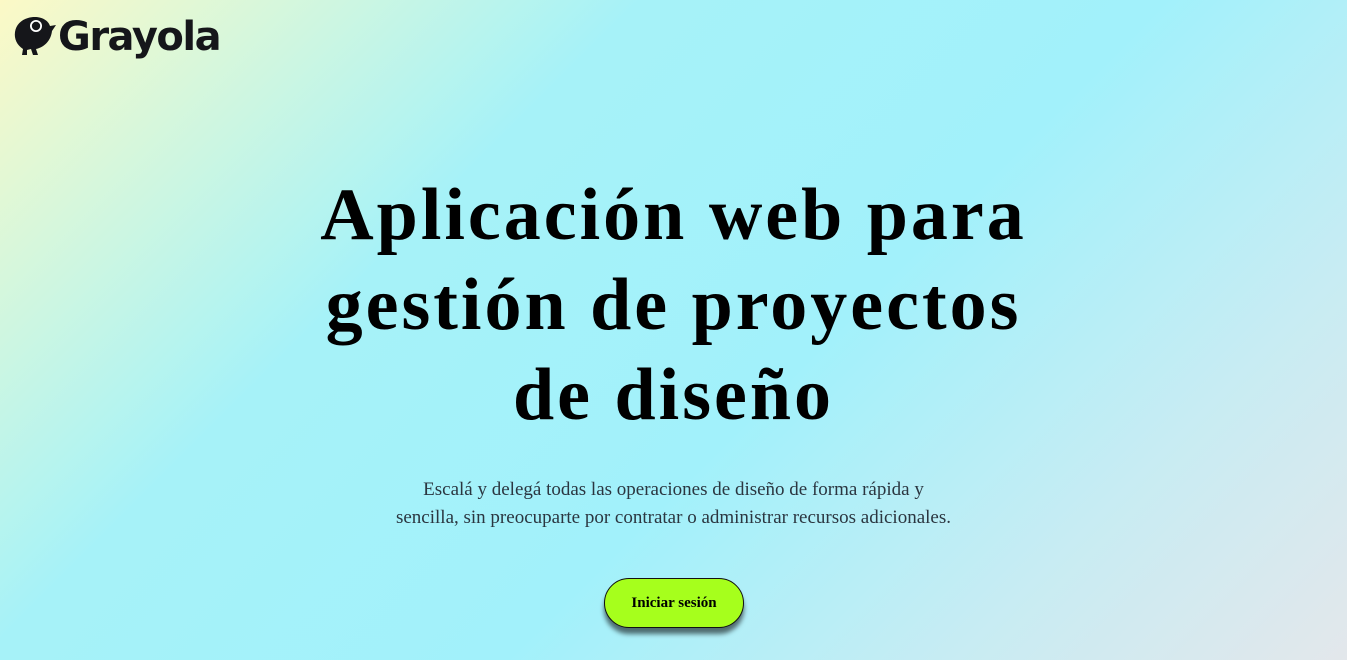 Image resolution: width=1347 pixels, height=660 pixels. What do you see at coordinates (140, 37) in the screenshot?
I see `brand-name: Grayola` at bounding box center [140, 37].